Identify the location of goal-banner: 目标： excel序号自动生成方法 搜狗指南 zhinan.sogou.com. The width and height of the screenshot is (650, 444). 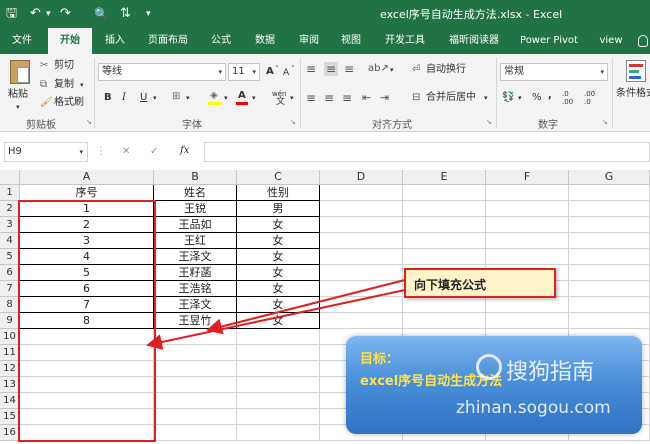
(494, 385).